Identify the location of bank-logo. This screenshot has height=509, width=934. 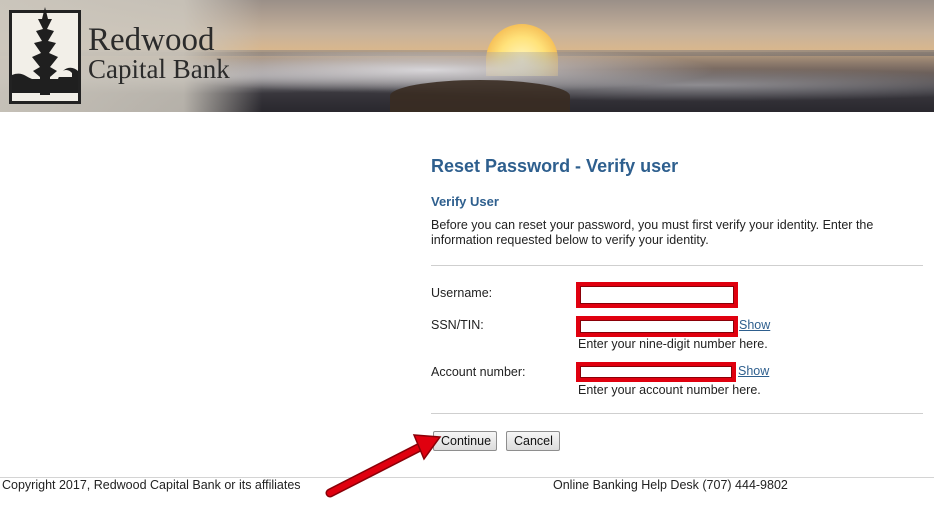
(45, 55).